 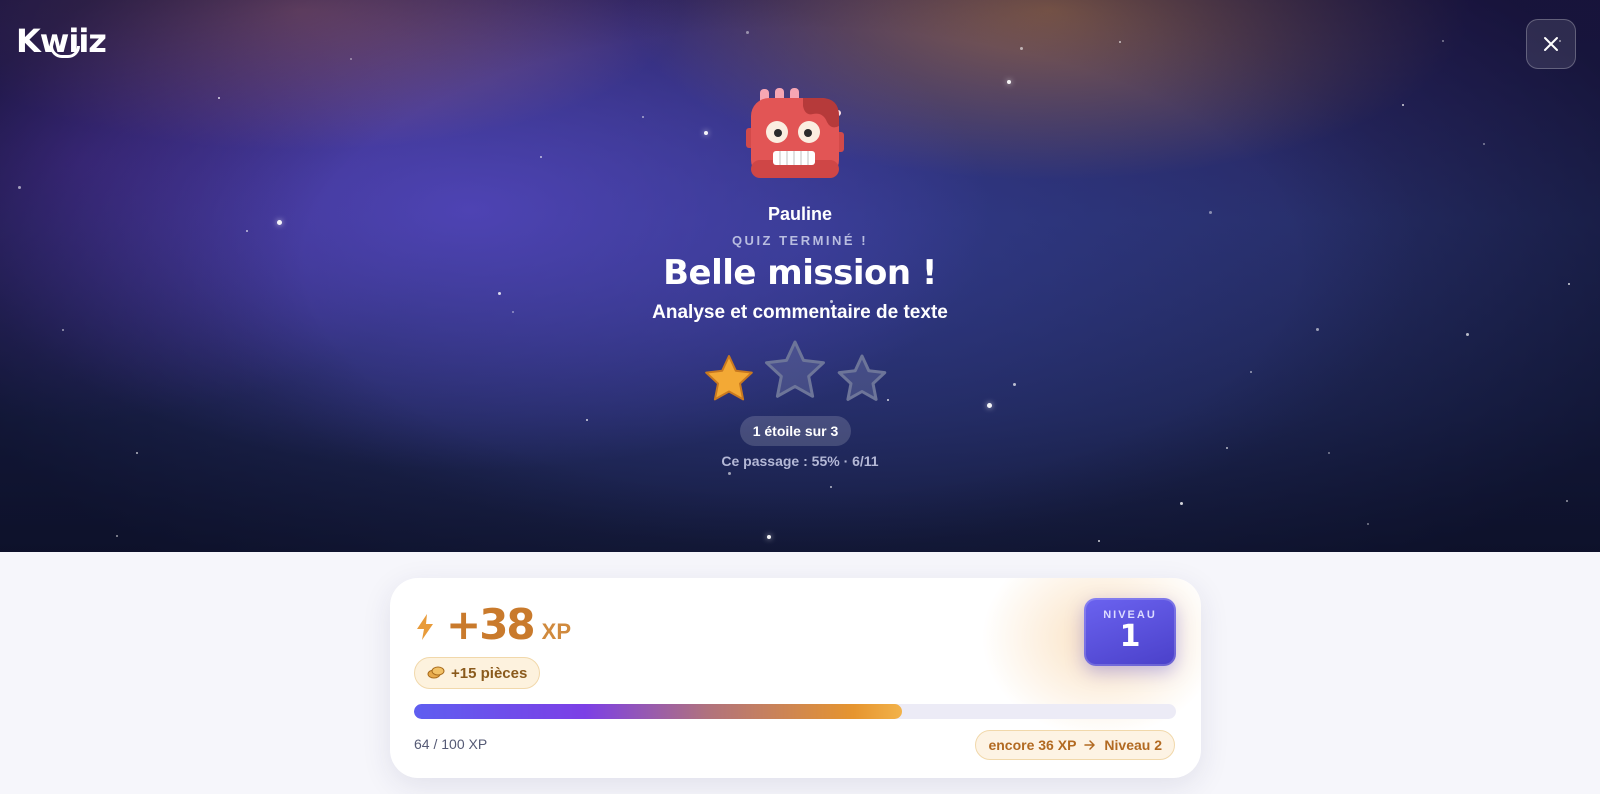 What do you see at coordinates (556, 631) in the screenshot?
I see `xp-unit: XP` at bounding box center [556, 631].